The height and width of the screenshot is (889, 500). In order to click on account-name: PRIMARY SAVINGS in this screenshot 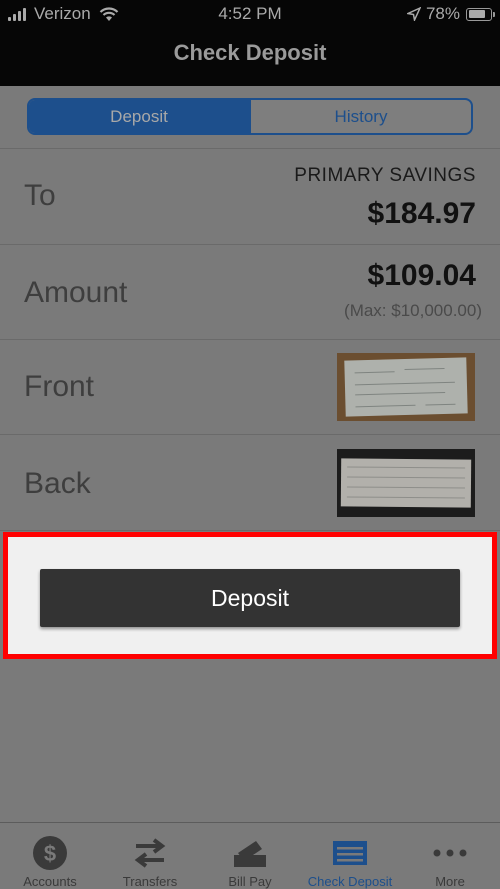, I will do `click(385, 175)`.